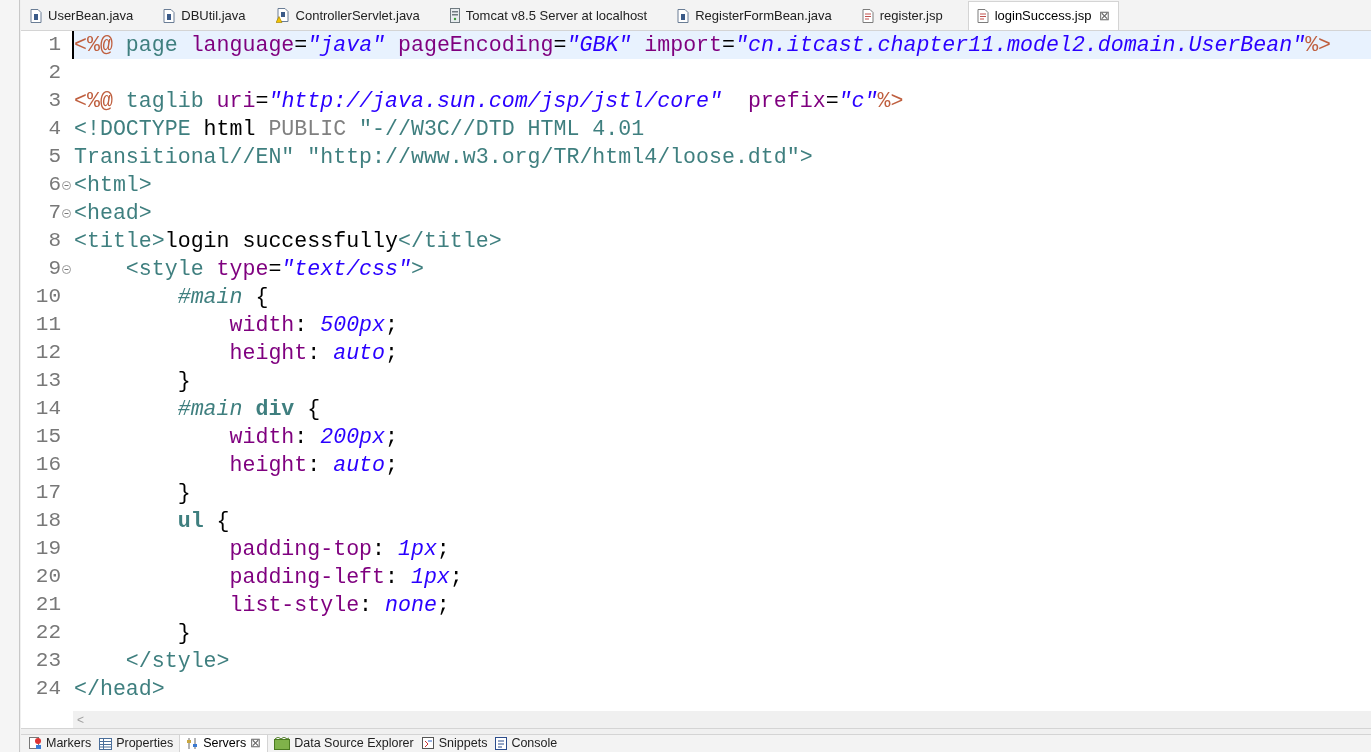  What do you see at coordinates (248, 409) in the screenshot?
I see `code-line: #main div {` at bounding box center [248, 409].